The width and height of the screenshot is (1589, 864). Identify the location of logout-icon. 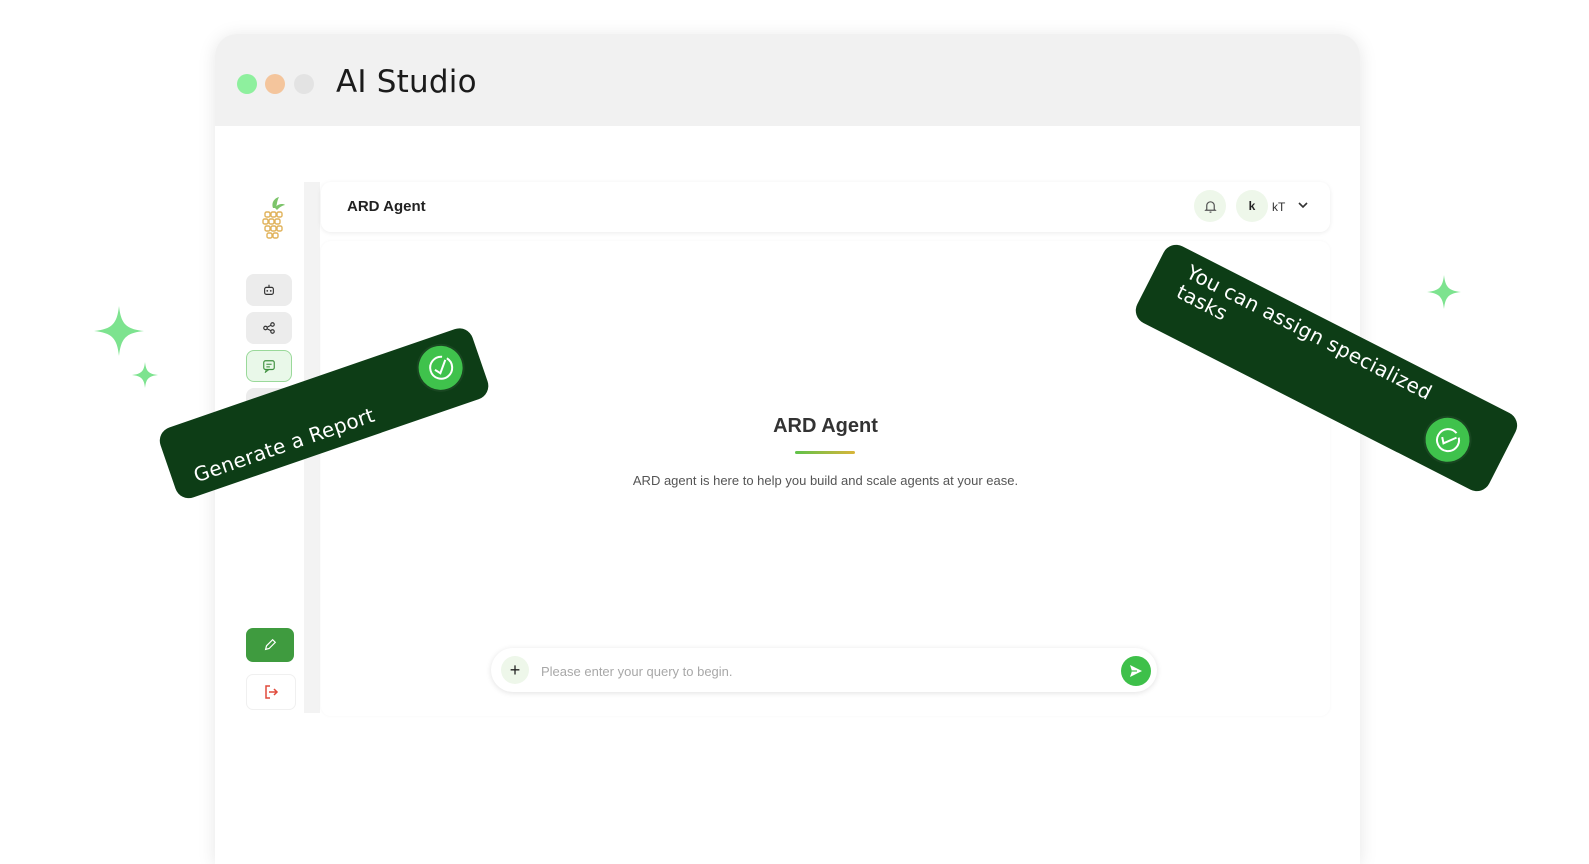
(272, 692).